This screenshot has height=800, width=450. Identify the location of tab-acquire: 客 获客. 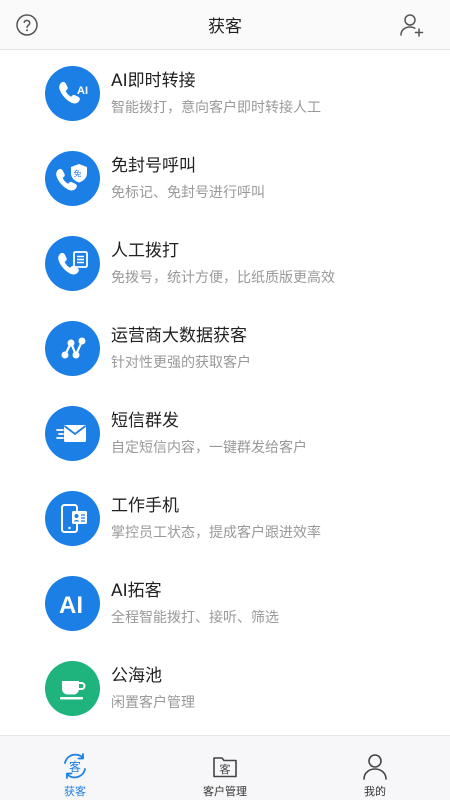
(75, 768).